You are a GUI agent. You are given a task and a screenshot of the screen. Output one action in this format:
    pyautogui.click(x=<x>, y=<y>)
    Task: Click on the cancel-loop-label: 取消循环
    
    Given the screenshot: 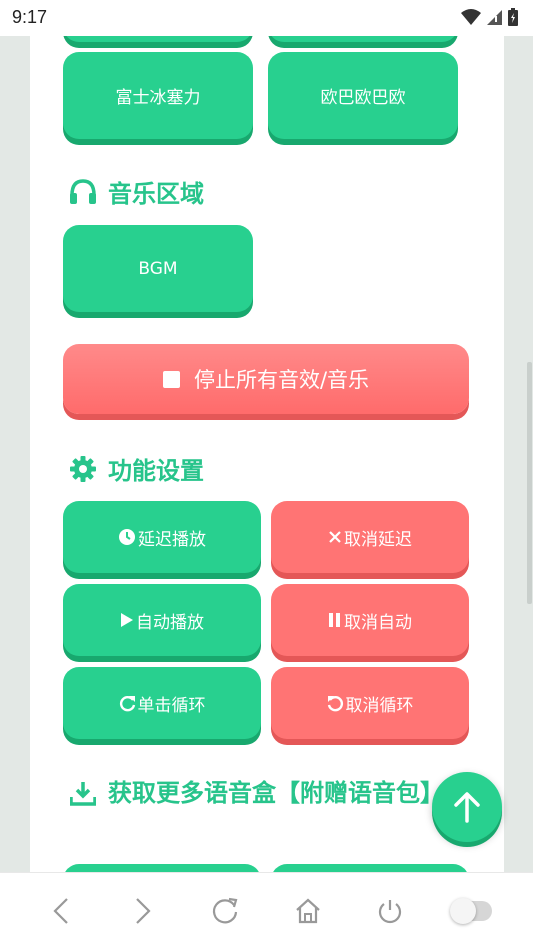 What is the action you would take?
    pyautogui.click(x=379, y=705)
    